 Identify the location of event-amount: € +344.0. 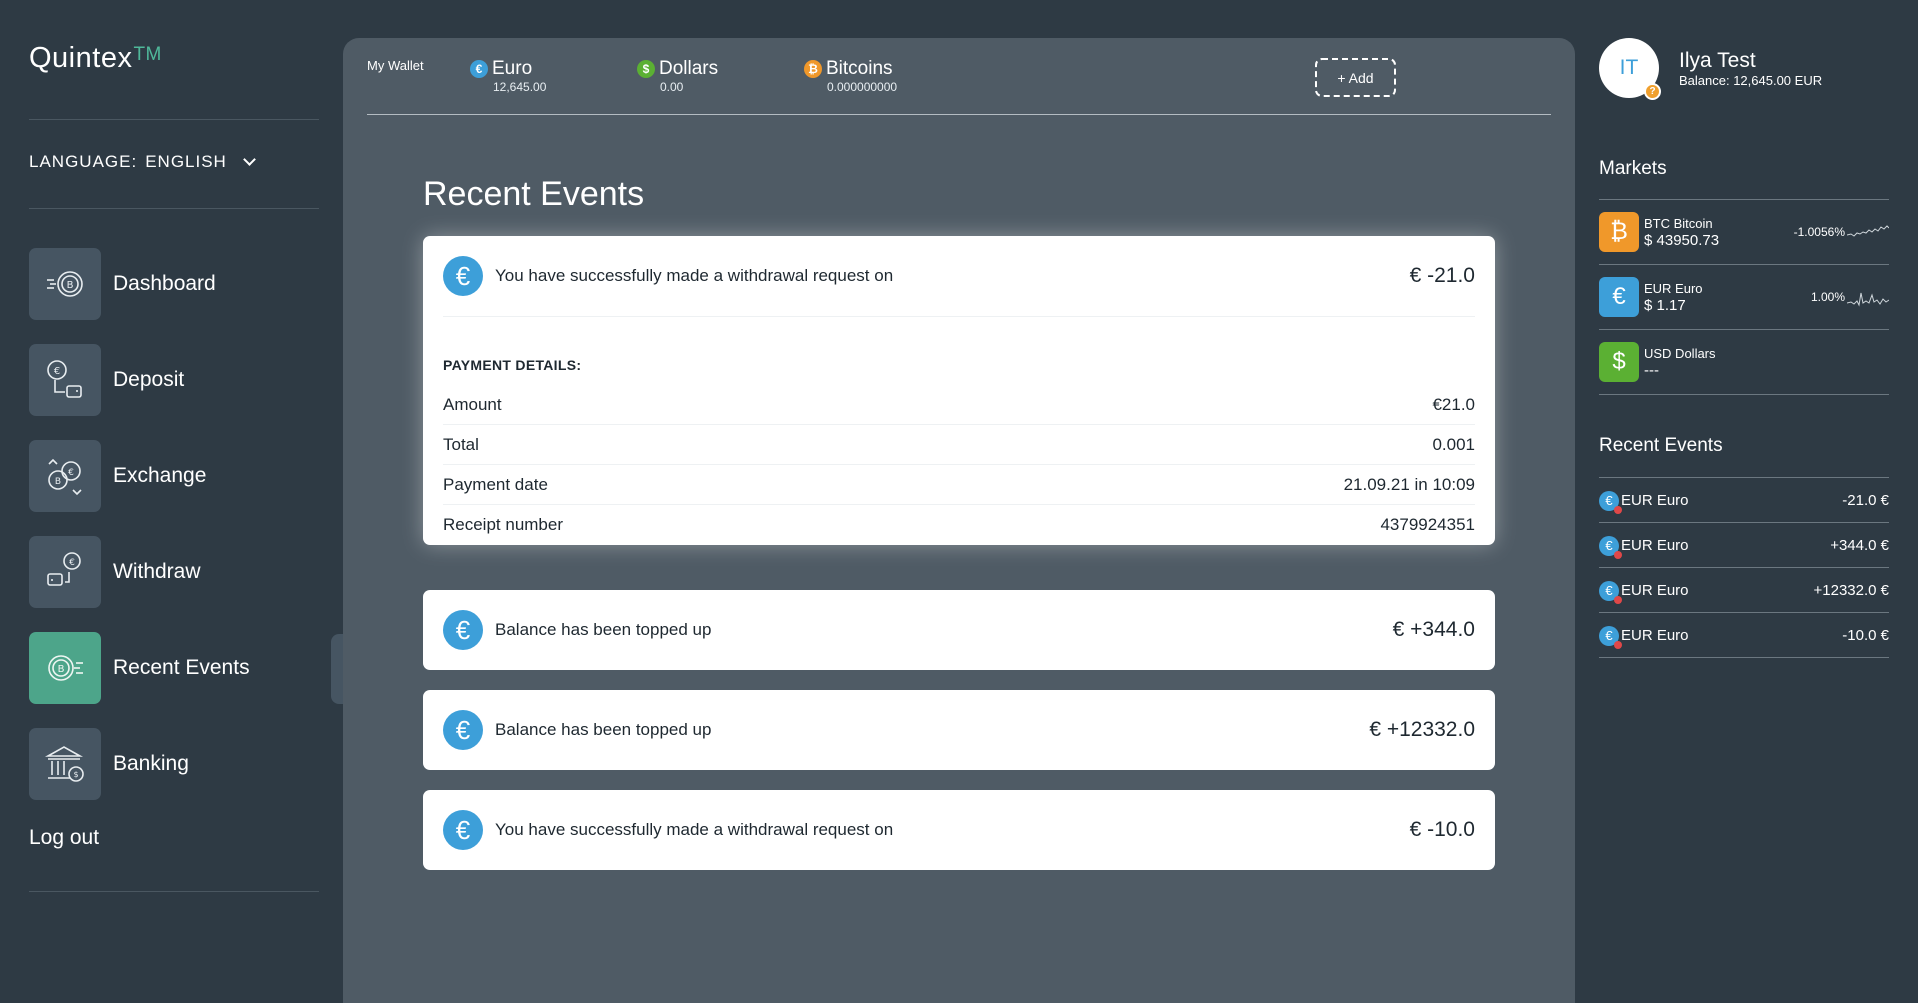
(1433, 629).